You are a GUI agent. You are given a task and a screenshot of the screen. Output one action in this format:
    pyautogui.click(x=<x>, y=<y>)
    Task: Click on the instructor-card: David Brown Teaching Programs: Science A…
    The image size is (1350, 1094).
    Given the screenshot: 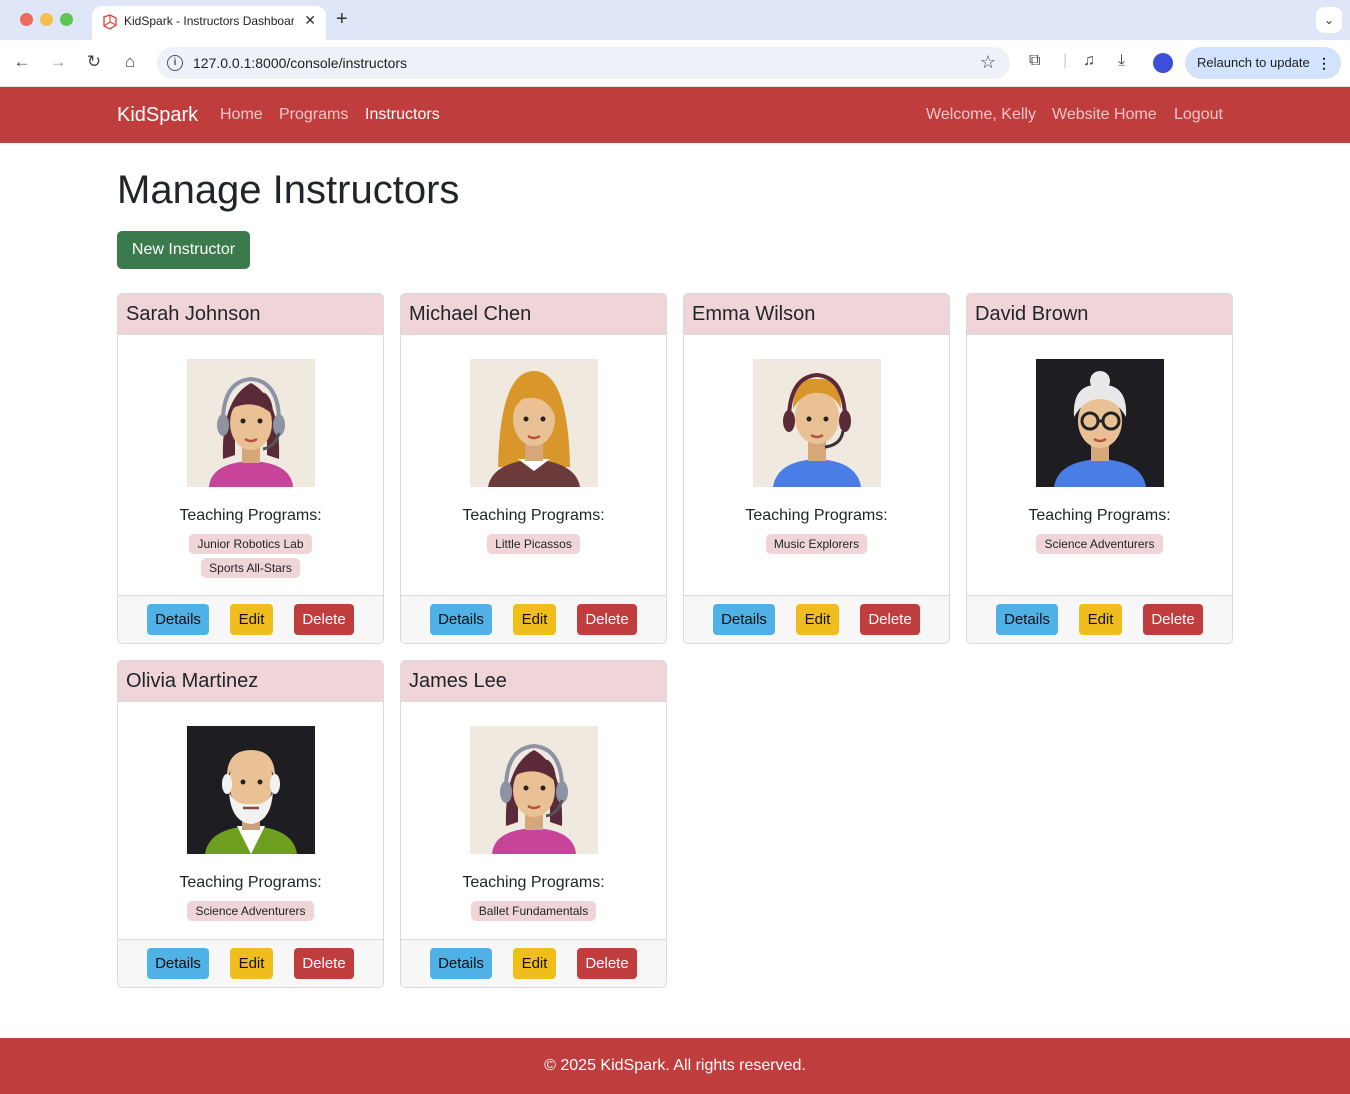 What is the action you would take?
    pyautogui.click(x=1099, y=468)
    